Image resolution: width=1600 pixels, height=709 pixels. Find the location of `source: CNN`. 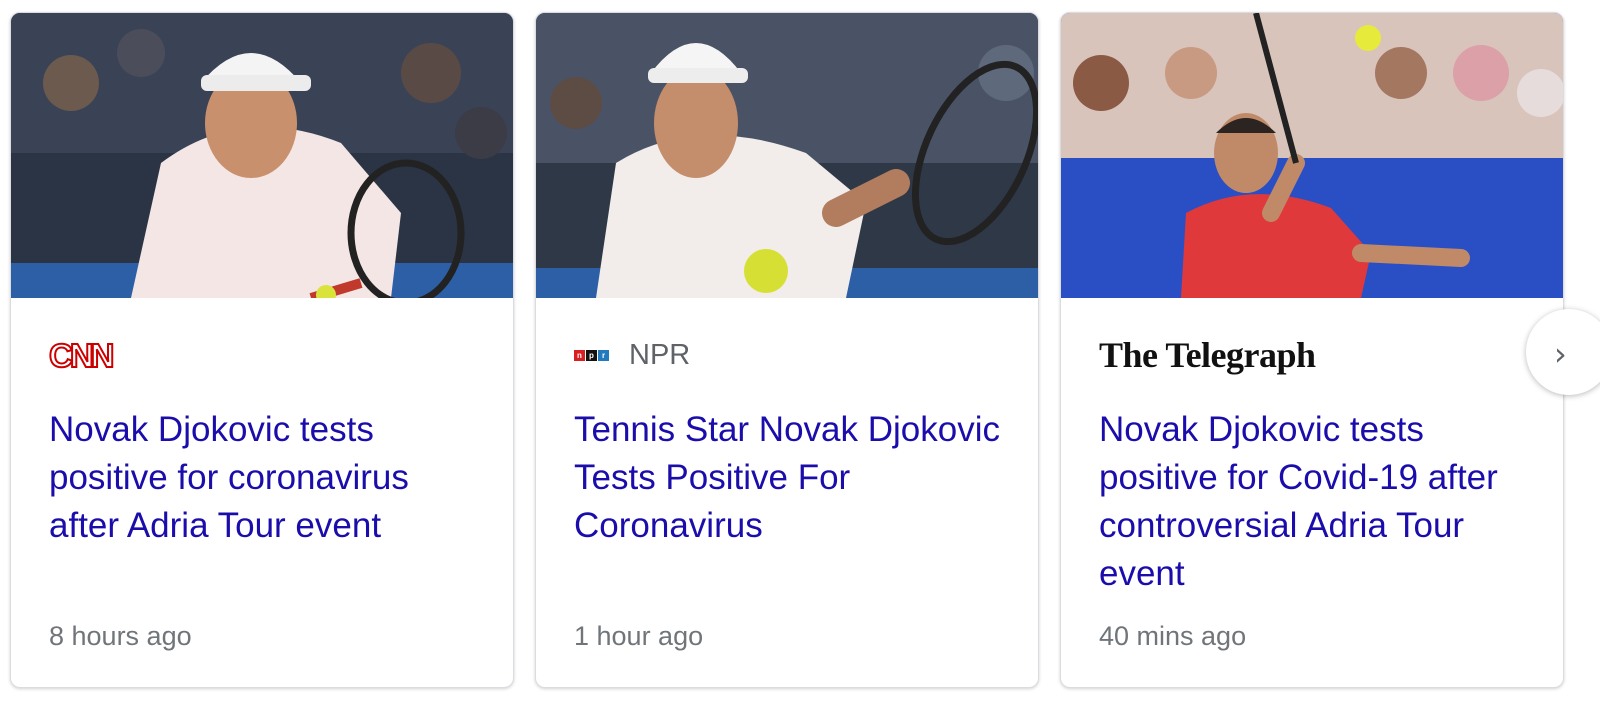

source: CNN is located at coordinates (81, 355).